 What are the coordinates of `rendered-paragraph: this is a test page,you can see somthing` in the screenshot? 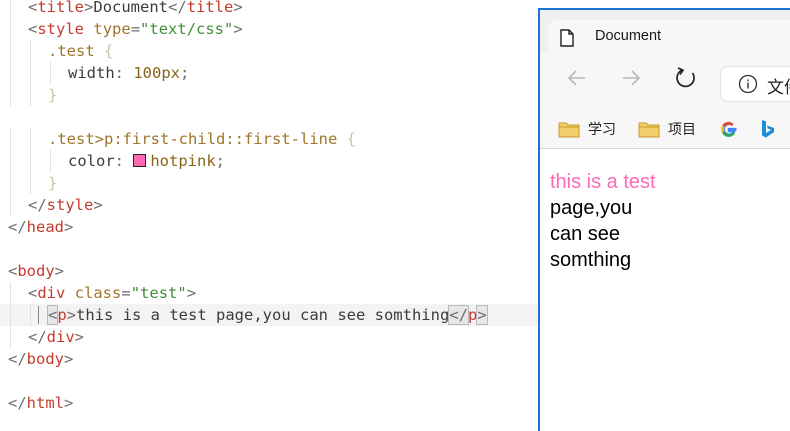 It's located at (603, 221).